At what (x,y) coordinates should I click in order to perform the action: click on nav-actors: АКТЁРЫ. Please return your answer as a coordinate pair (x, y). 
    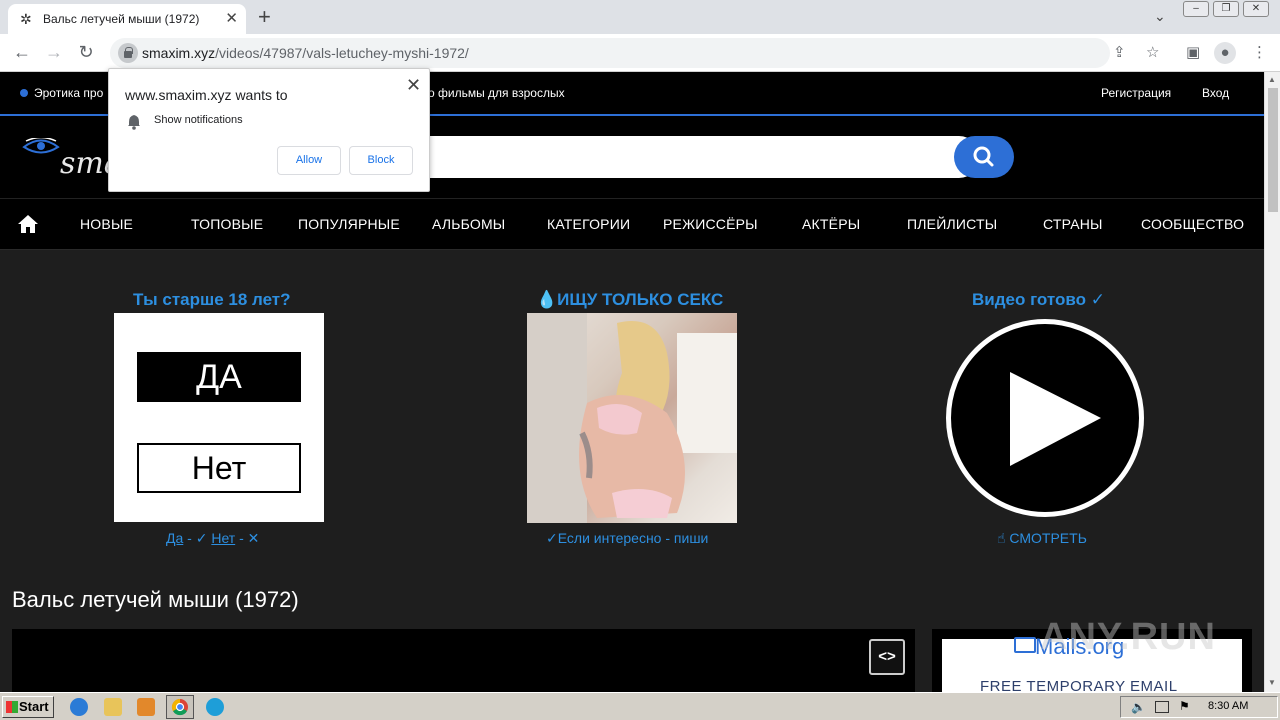
    Looking at the image, I should click on (831, 224).